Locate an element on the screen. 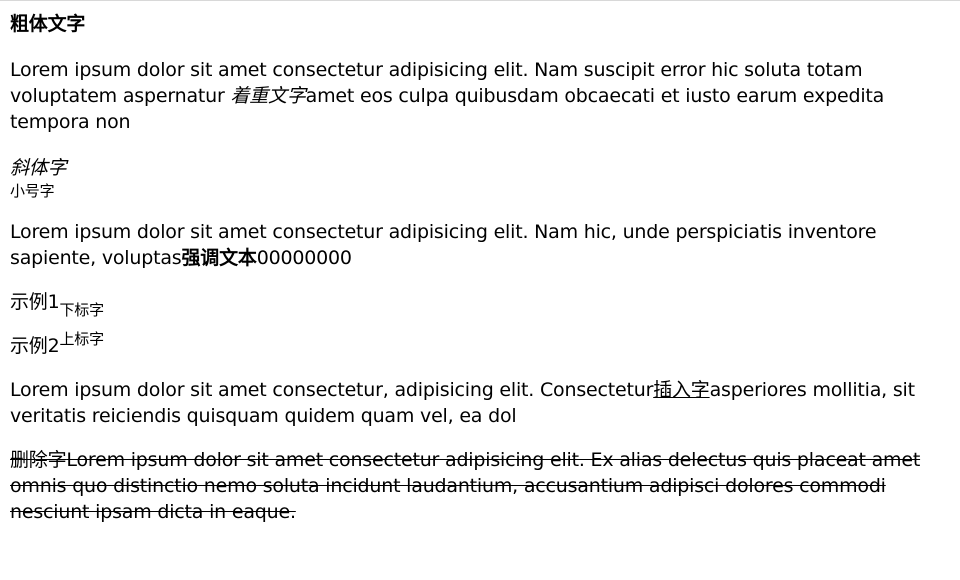 This screenshot has width=960, height=580. small-text: 小号字 is located at coordinates (32, 191).